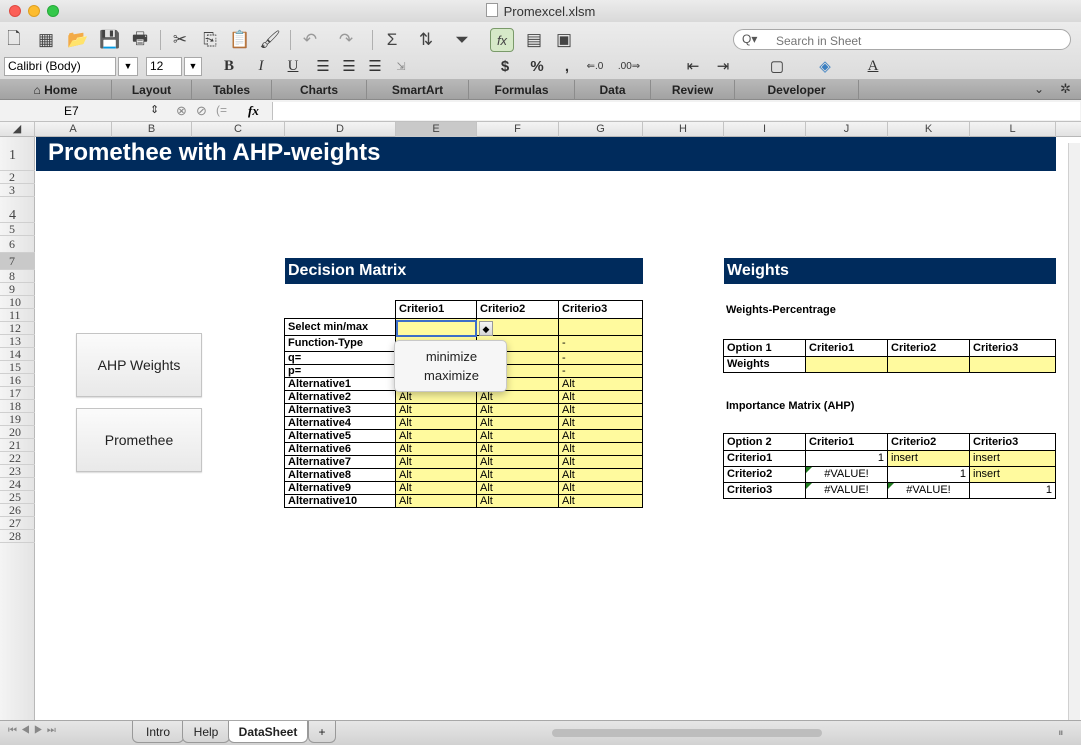 The image size is (1081, 745). Describe the element at coordinates (340, 384) in the screenshot. I see `dm-alternative-label: Alternative1` at that location.